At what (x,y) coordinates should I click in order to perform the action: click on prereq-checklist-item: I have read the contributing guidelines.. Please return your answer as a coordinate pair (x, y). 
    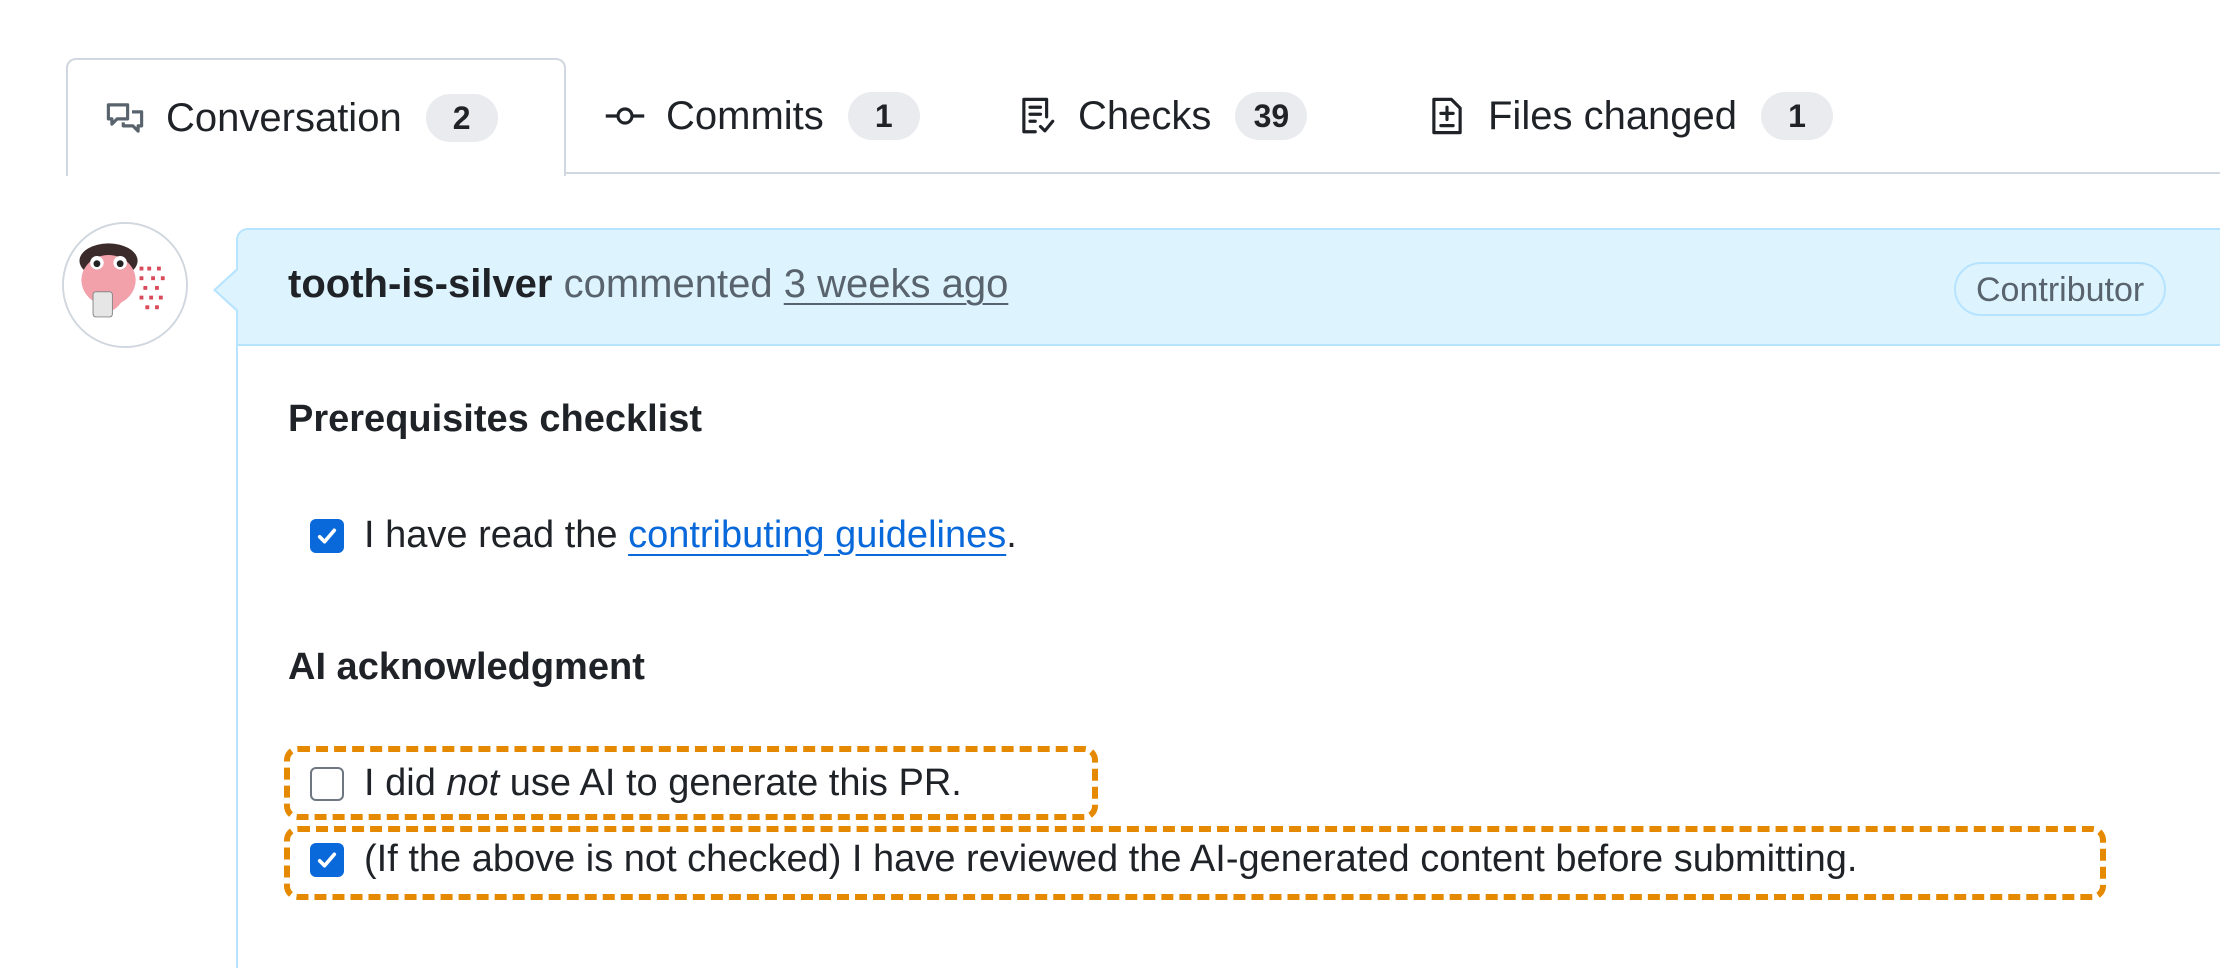
    Looking at the image, I should click on (663, 535).